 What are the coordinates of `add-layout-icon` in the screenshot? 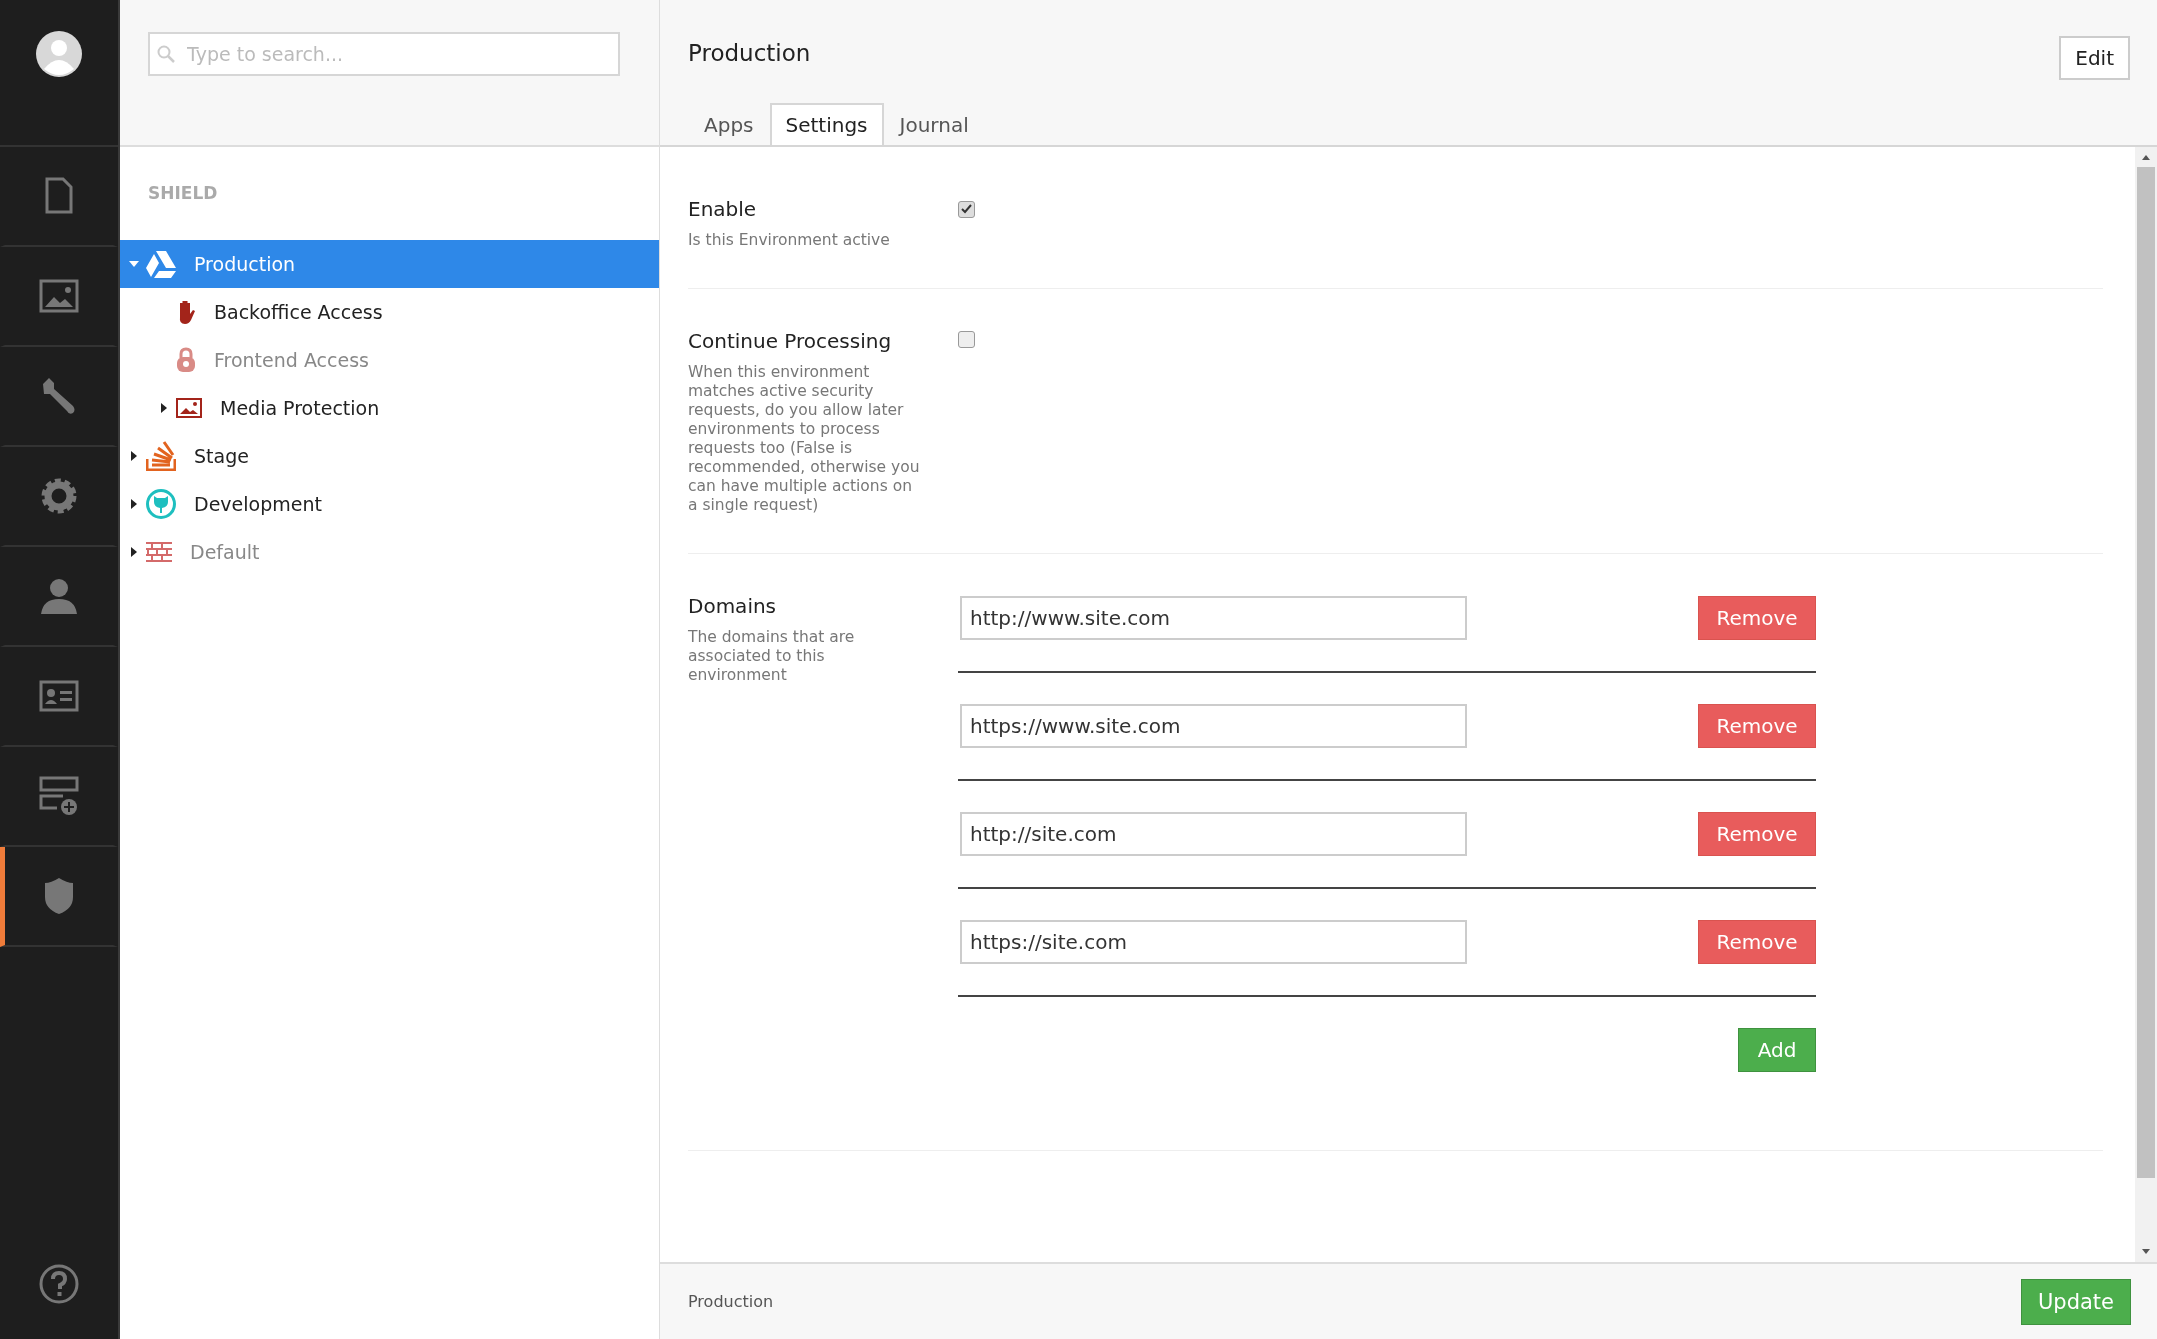 It's located at (59, 796).